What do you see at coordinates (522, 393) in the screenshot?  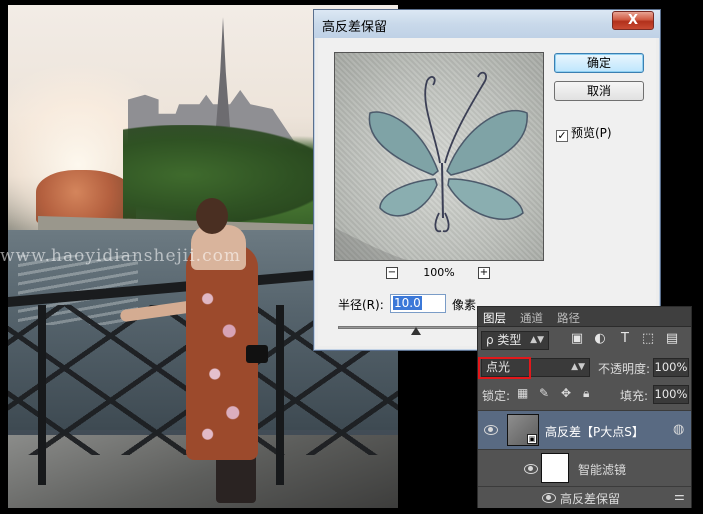 I see `lock-pixels-icon: ▦` at bounding box center [522, 393].